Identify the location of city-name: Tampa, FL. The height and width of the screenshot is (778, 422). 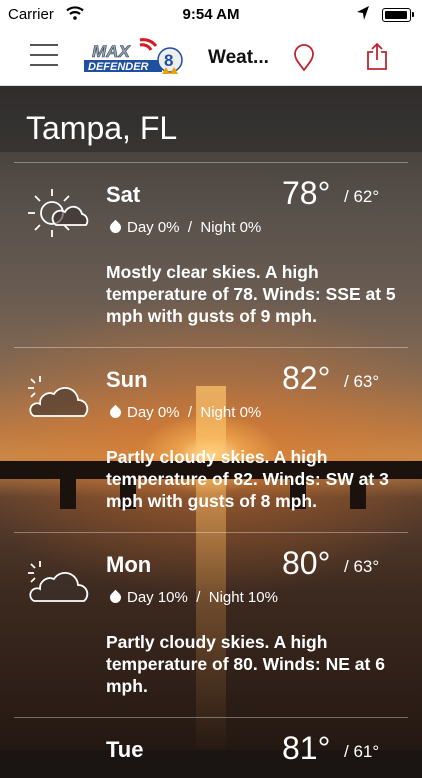
(102, 128).